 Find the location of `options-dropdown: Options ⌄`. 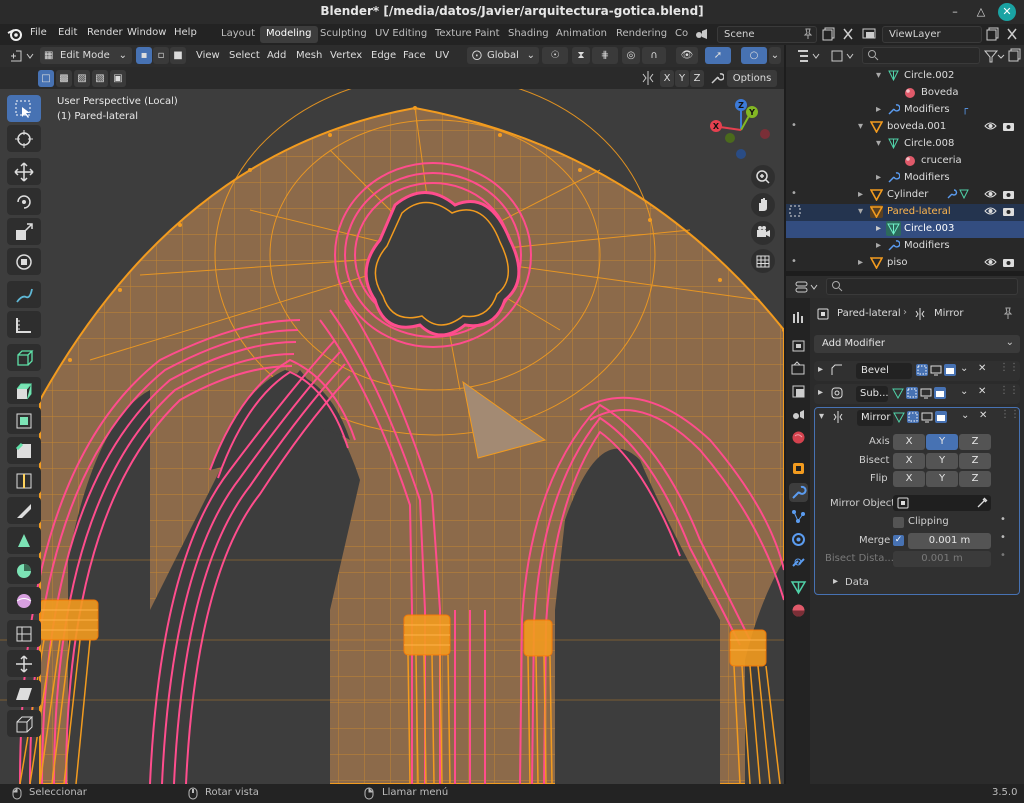

options-dropdown: Options ⌄ is located at coordinates (752, 85).